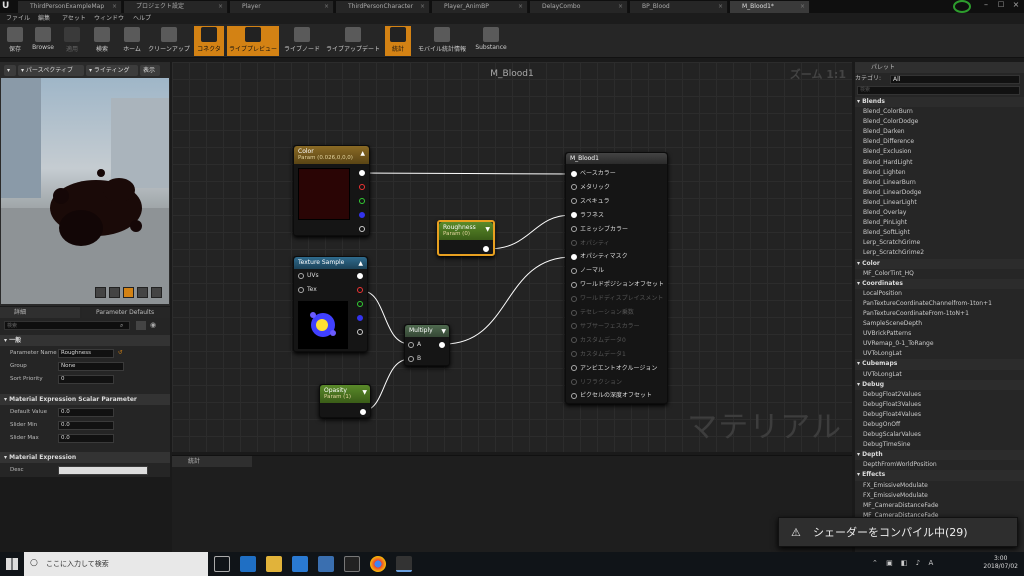 The height and width of the screenshot is (576, 1024). What do you see at coordinates (770, 7) in the screenshot?
I see `tab-m-blood1: M_Blood1* ×` at bounding box center [770, 7].